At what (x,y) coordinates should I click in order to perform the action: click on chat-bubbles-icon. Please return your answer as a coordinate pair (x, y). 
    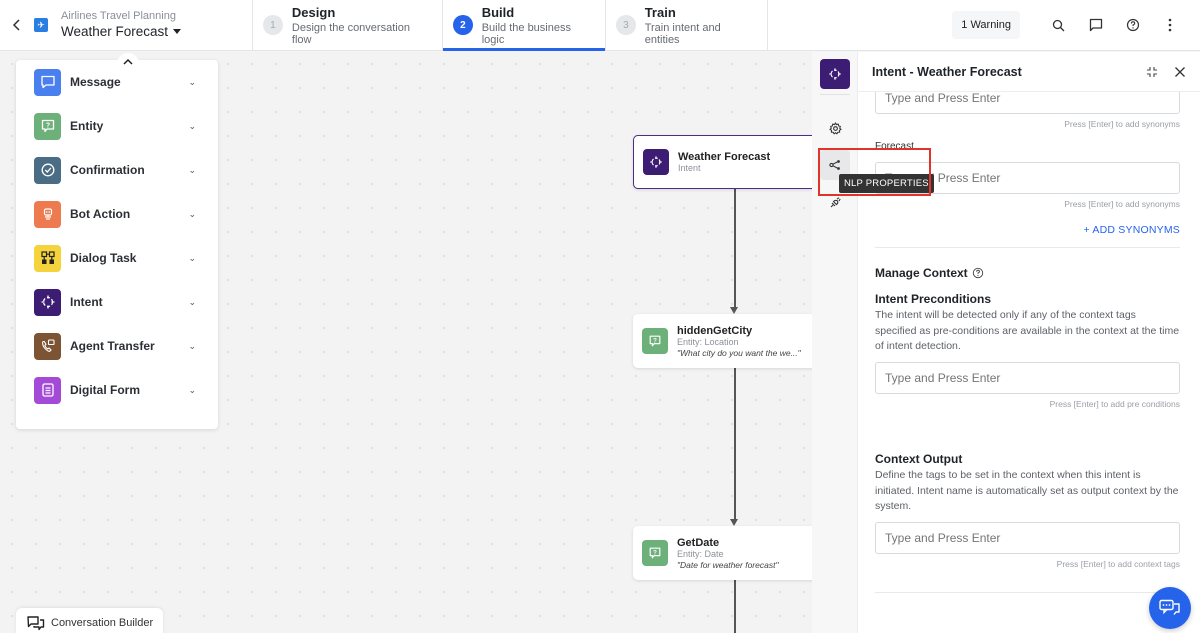
    Looking at the image, I should click on (1169, 607).